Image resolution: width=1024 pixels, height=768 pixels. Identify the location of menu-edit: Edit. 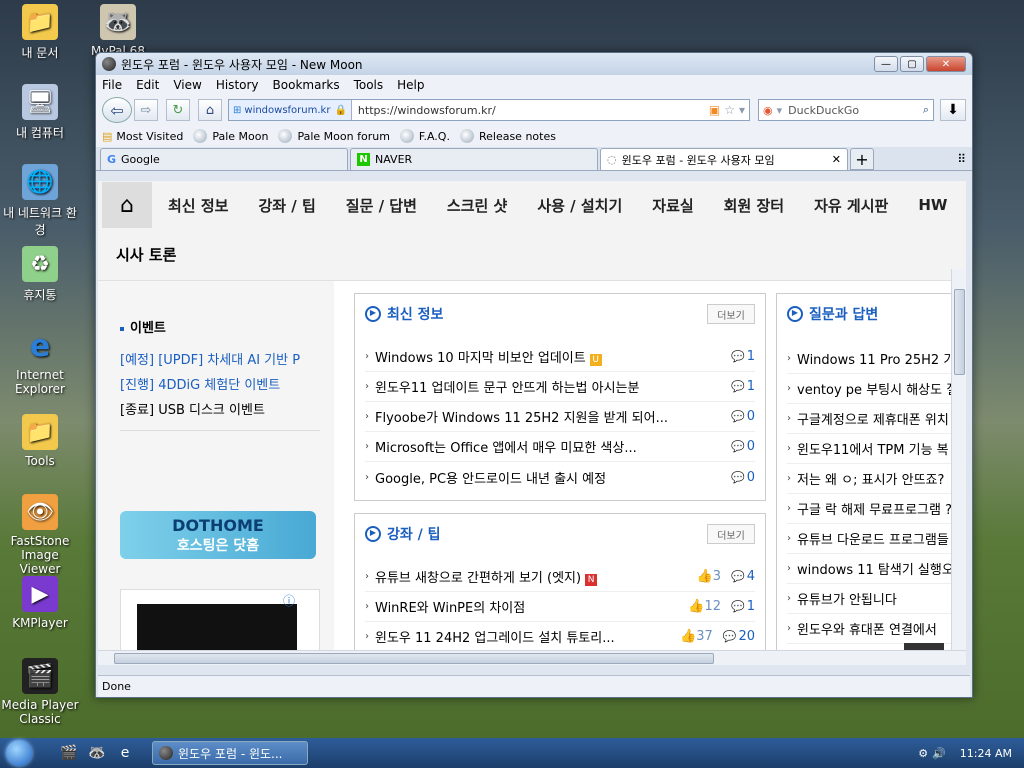
(147, 85).